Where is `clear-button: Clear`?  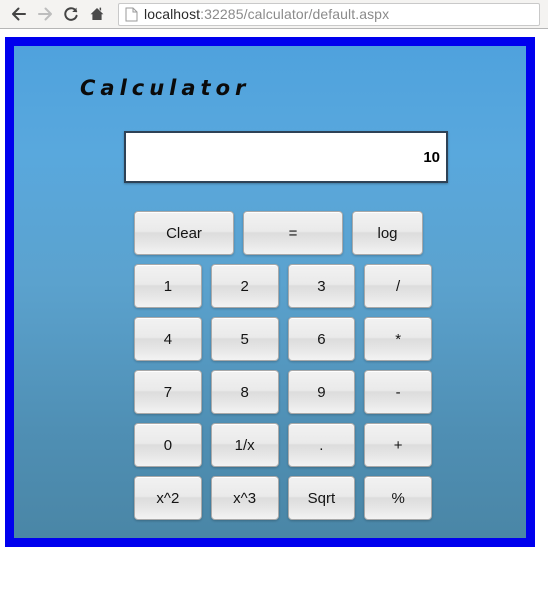 clear-button: Clear is located at coordinates (184, 233).